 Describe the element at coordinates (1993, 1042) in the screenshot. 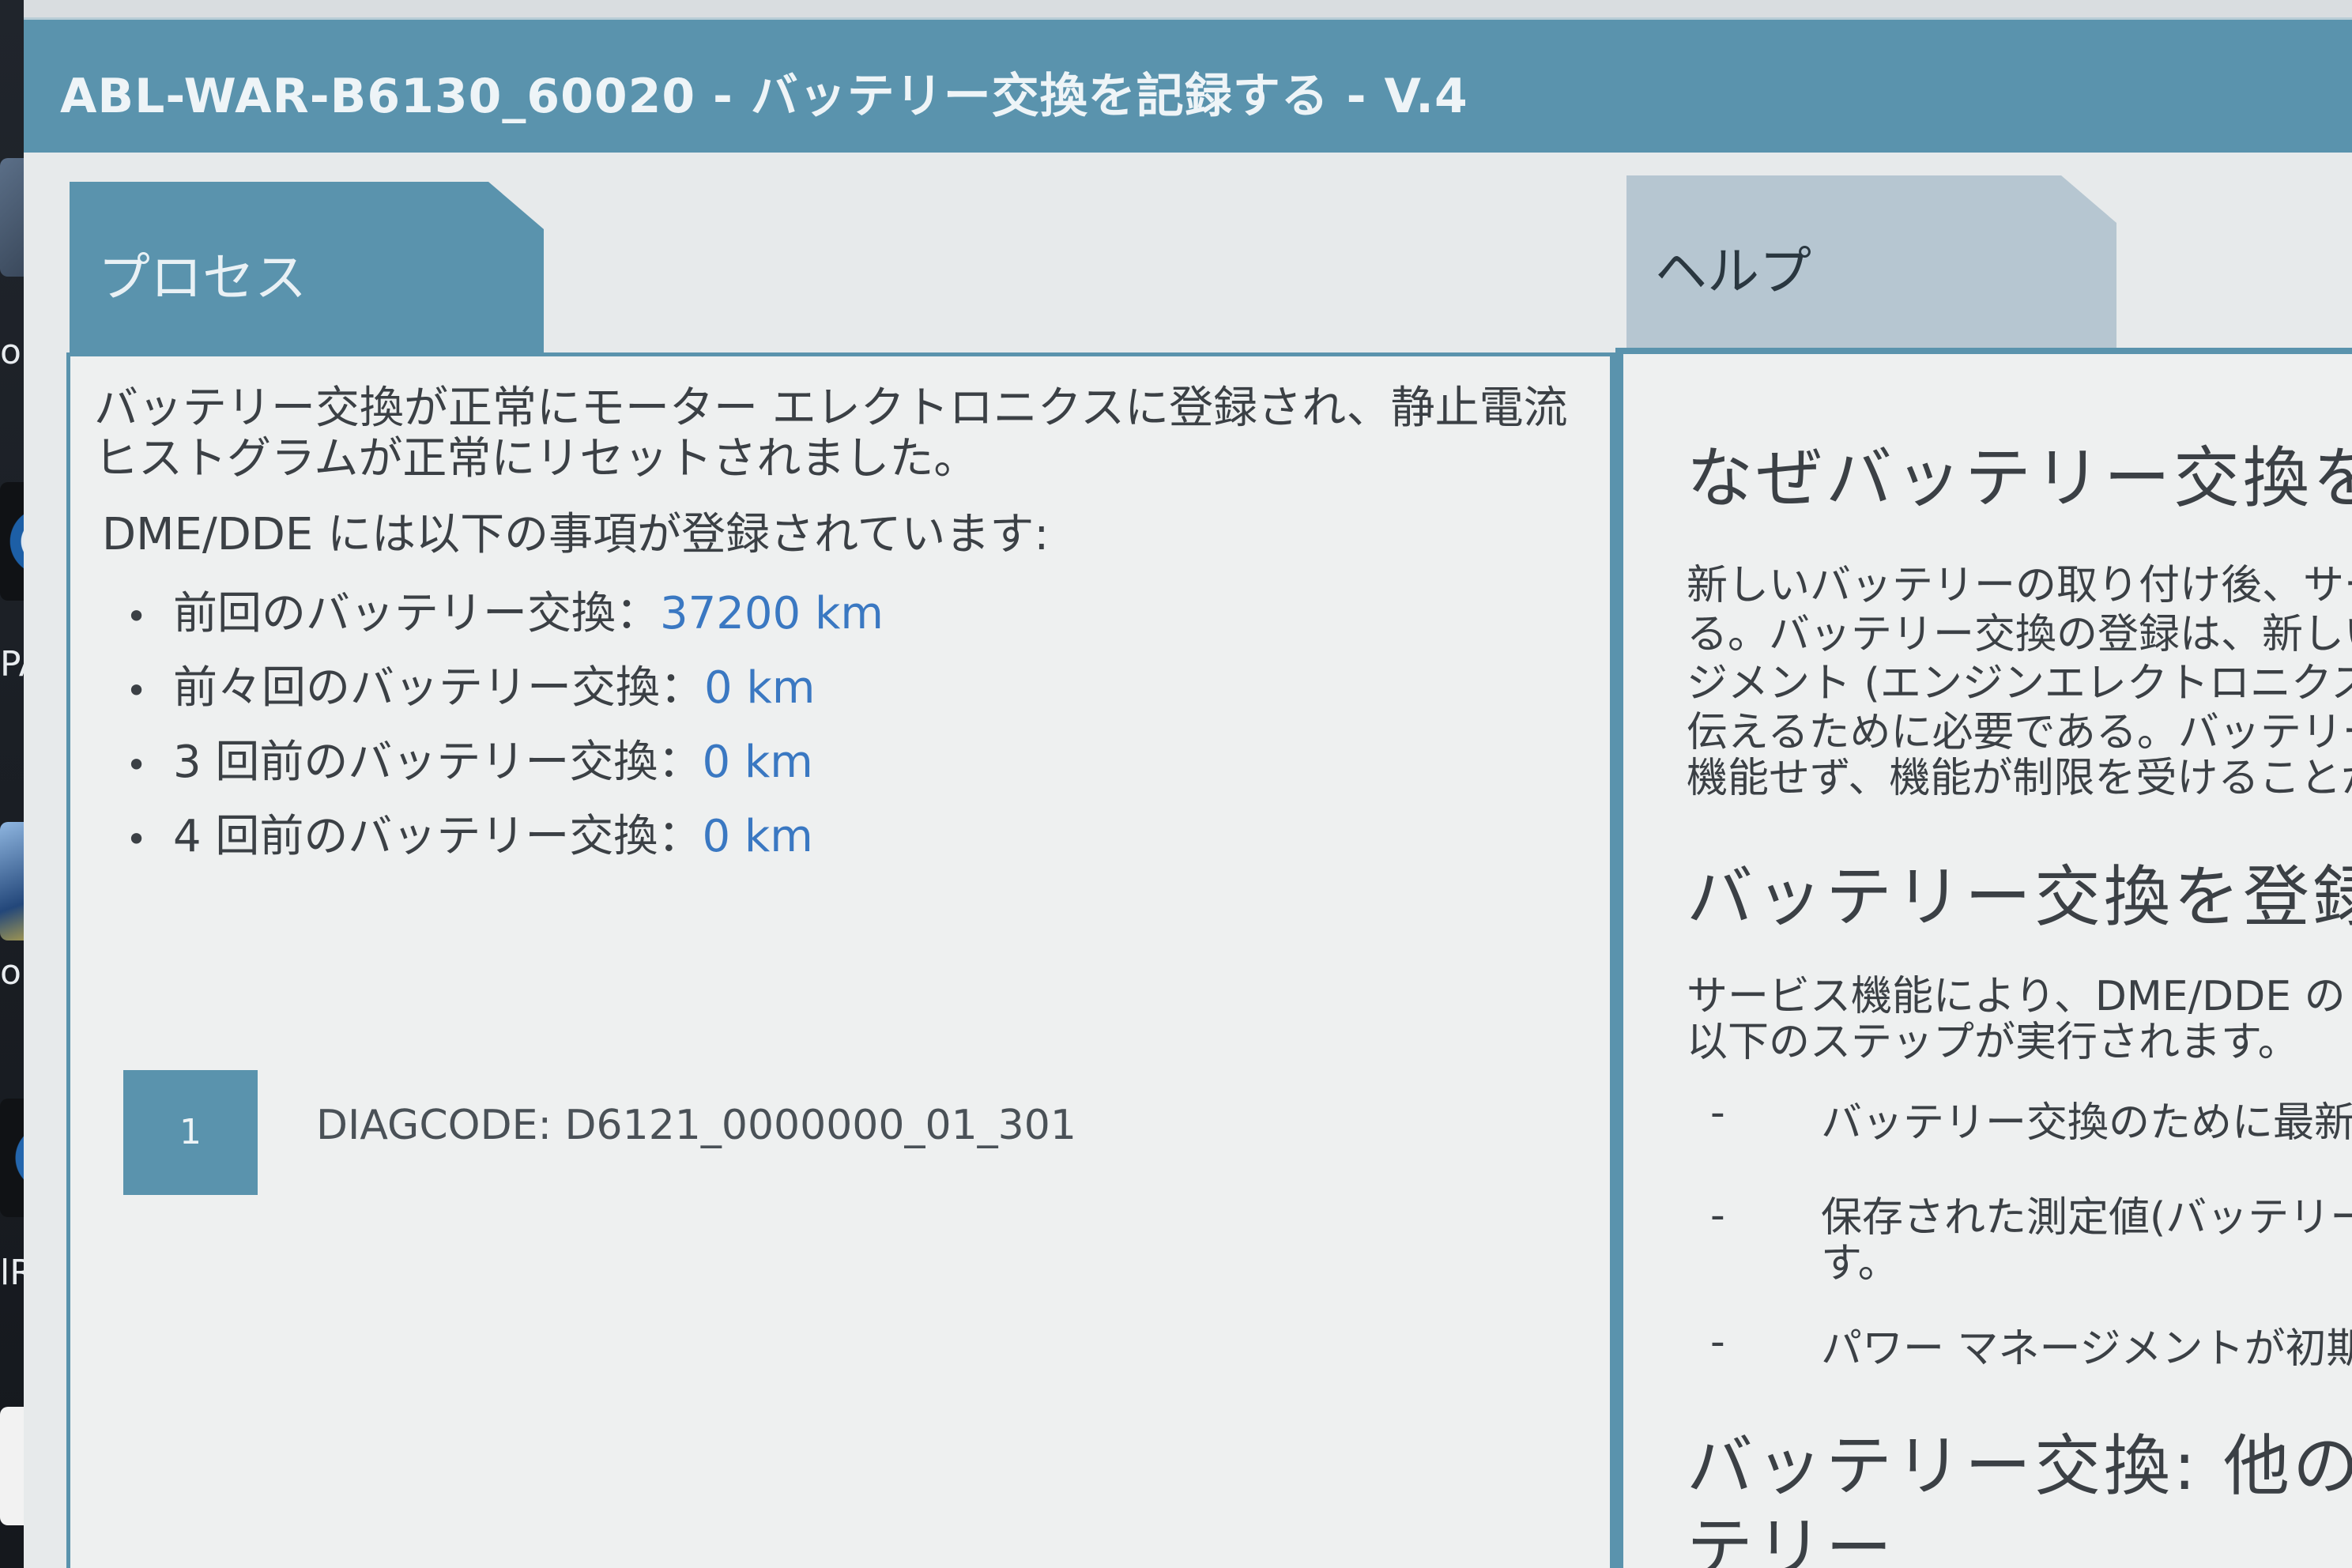

I see `help-paragraph-line: 以下のステップが実行されます。` at that location.